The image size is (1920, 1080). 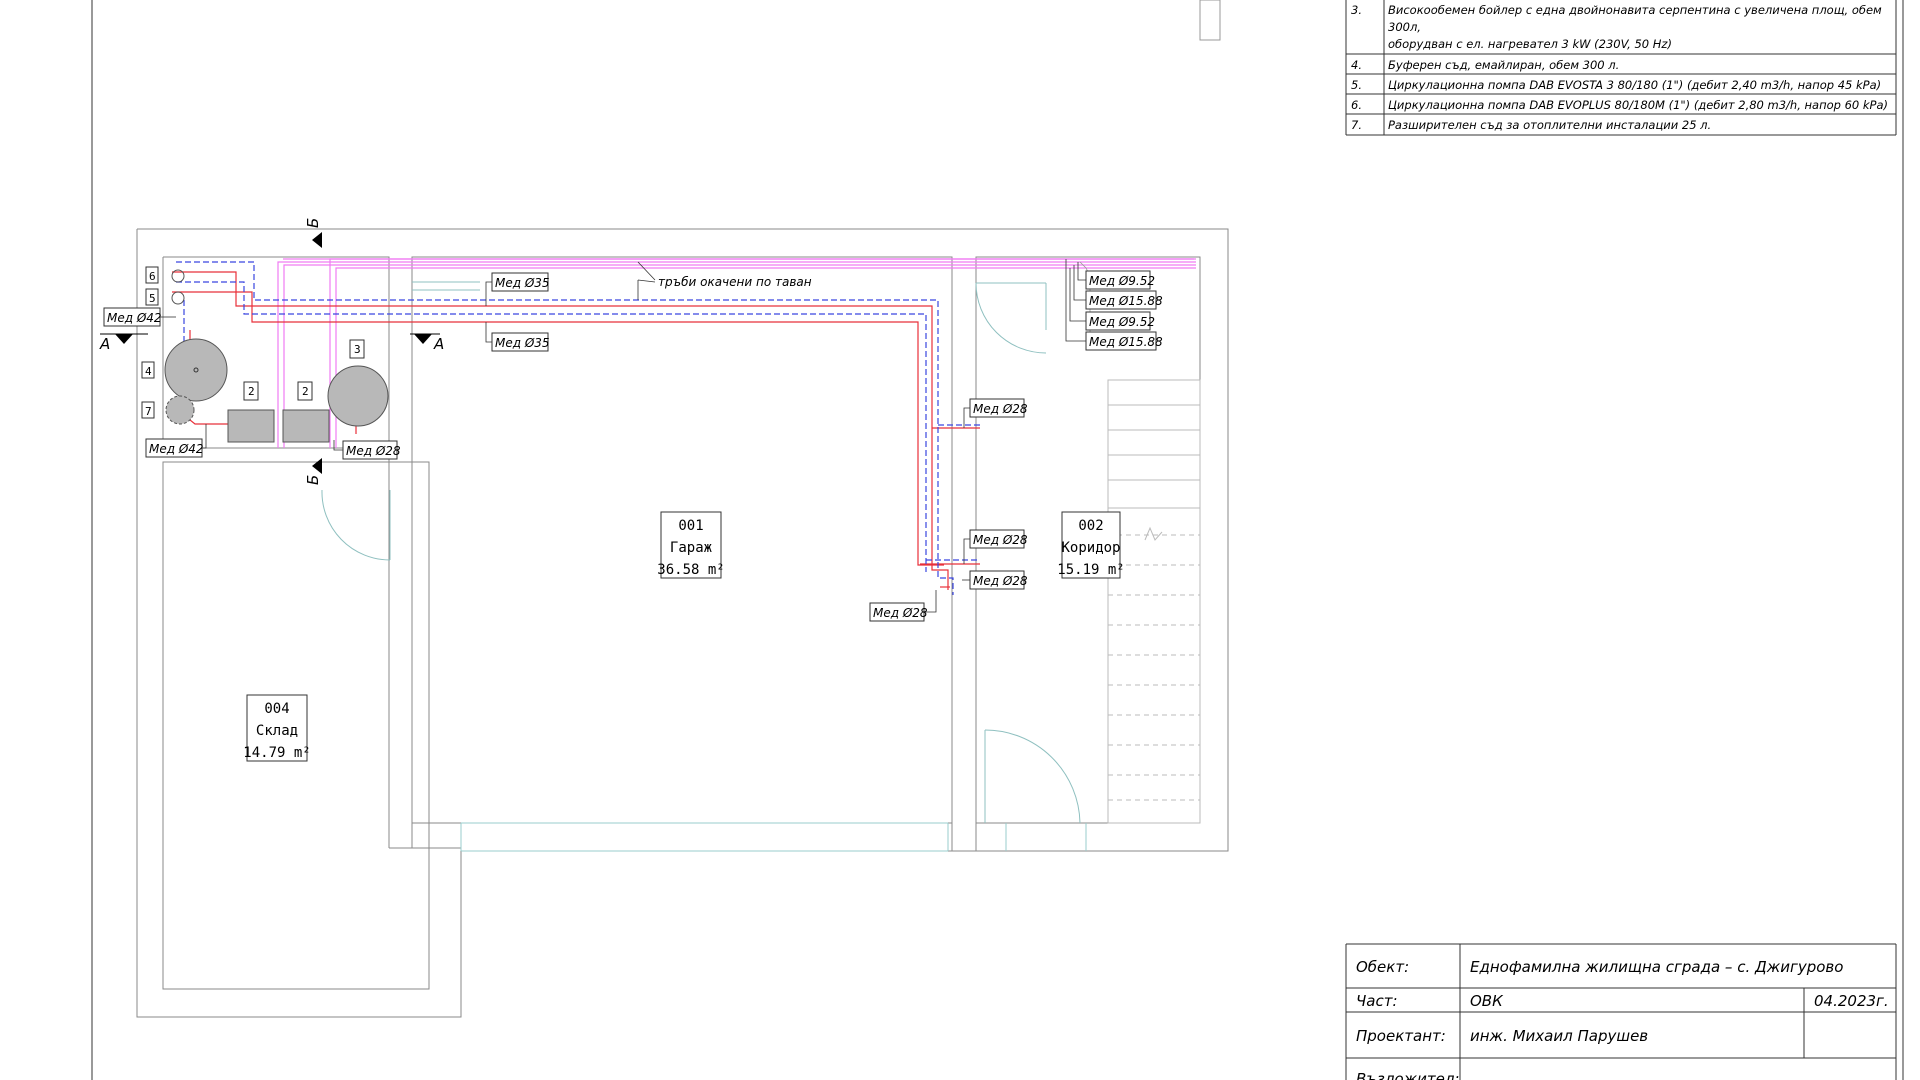 I want to click on room-002-number: 002, so click(x=1090, y=526).